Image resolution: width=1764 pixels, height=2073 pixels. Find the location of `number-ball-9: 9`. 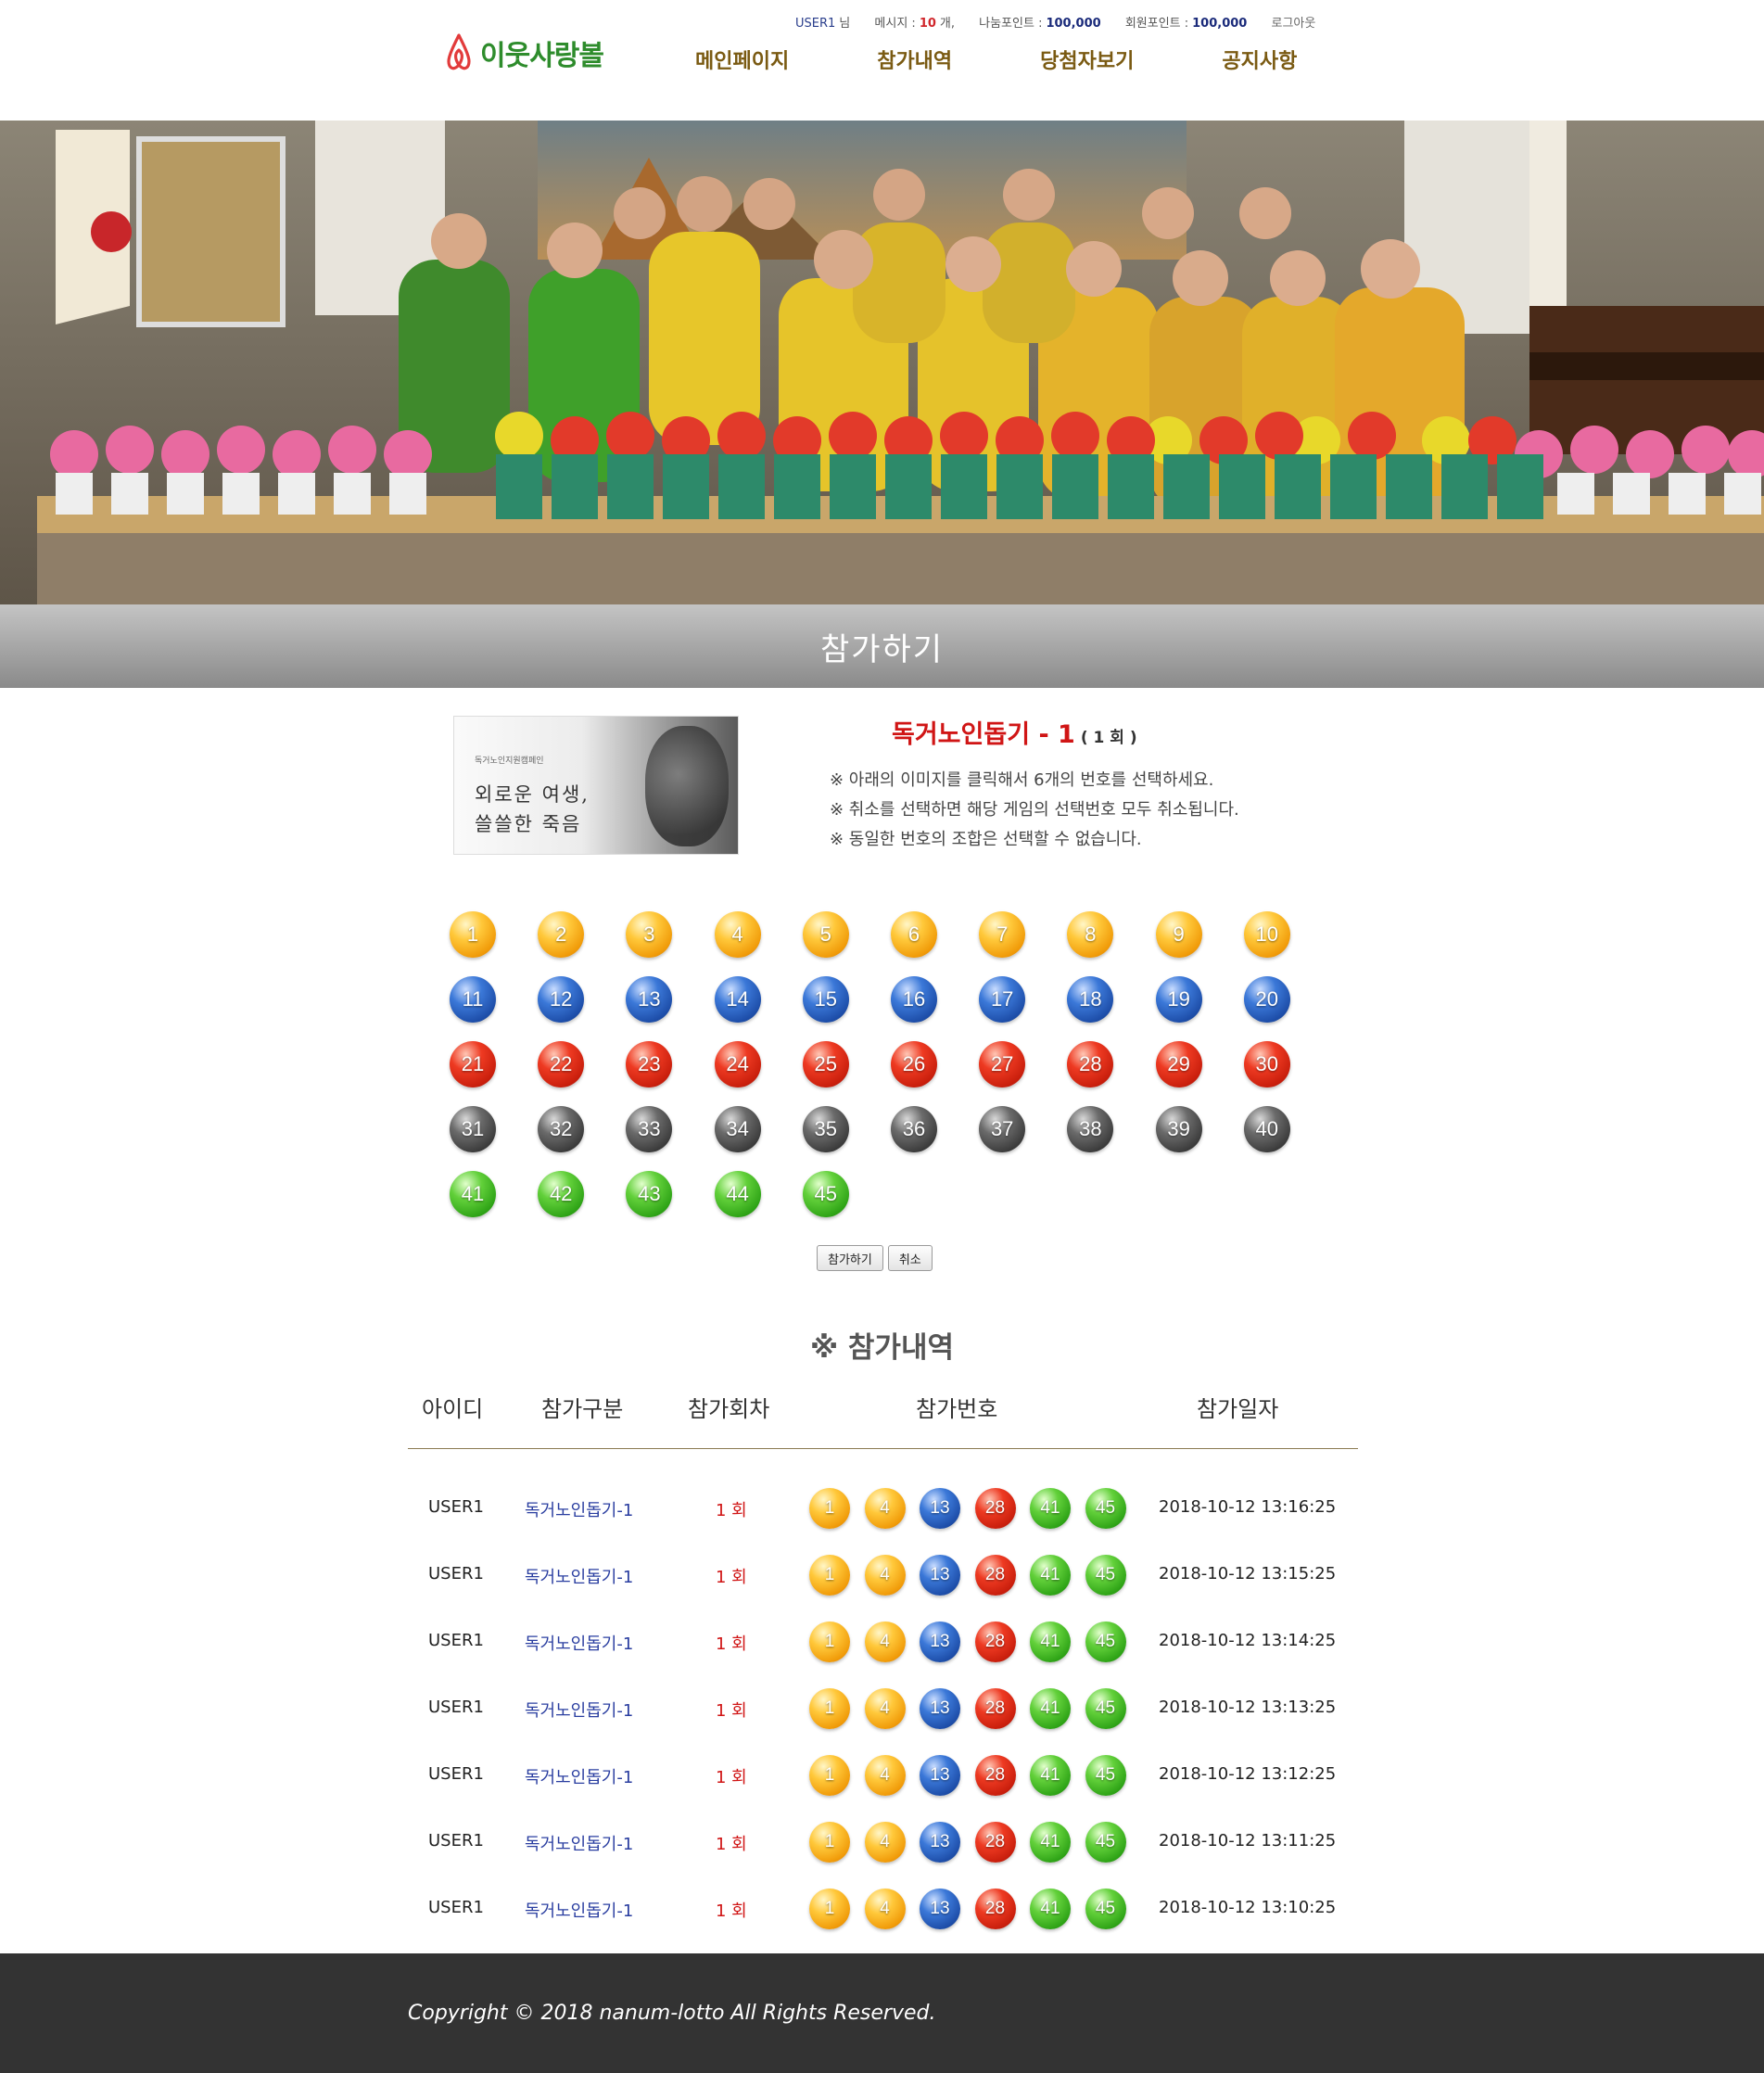

number-ball-9: 9 is located at coordinates (1178, 934).